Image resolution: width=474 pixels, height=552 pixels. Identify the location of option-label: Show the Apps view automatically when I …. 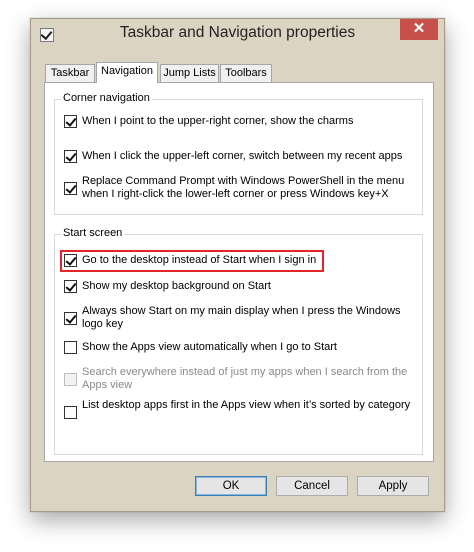
(209, 347).